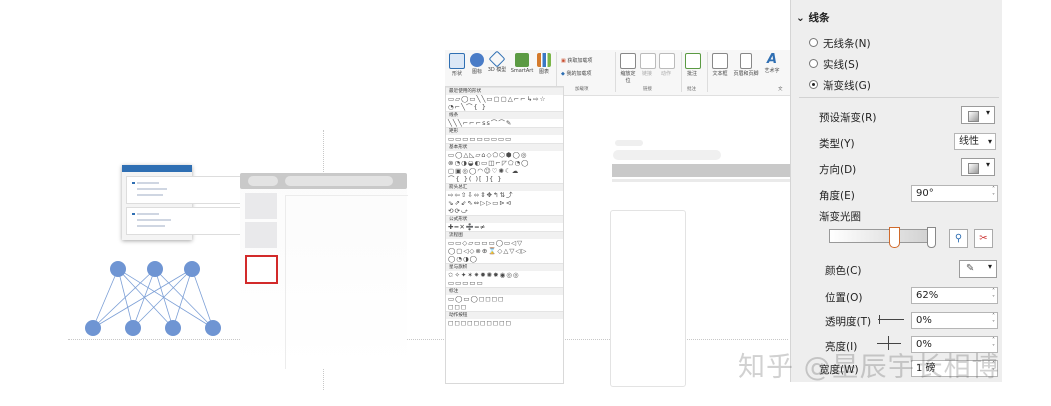 This screenshot has height=406, width=1051. What do you see at coordinates (813, 42) in the screenshot?
I see `no-line-radio` at bounding box center [813, 42].